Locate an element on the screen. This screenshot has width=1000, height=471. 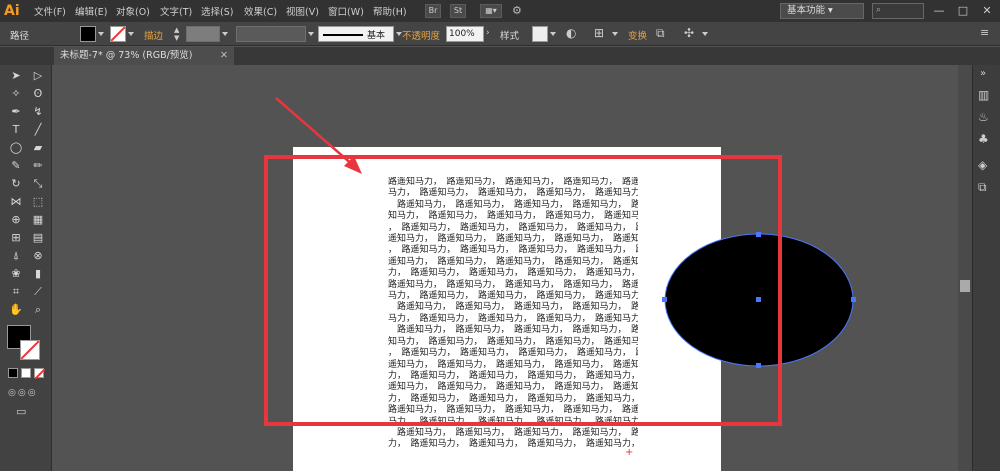
stroke-line-preview is located at coordinates (343, 35).